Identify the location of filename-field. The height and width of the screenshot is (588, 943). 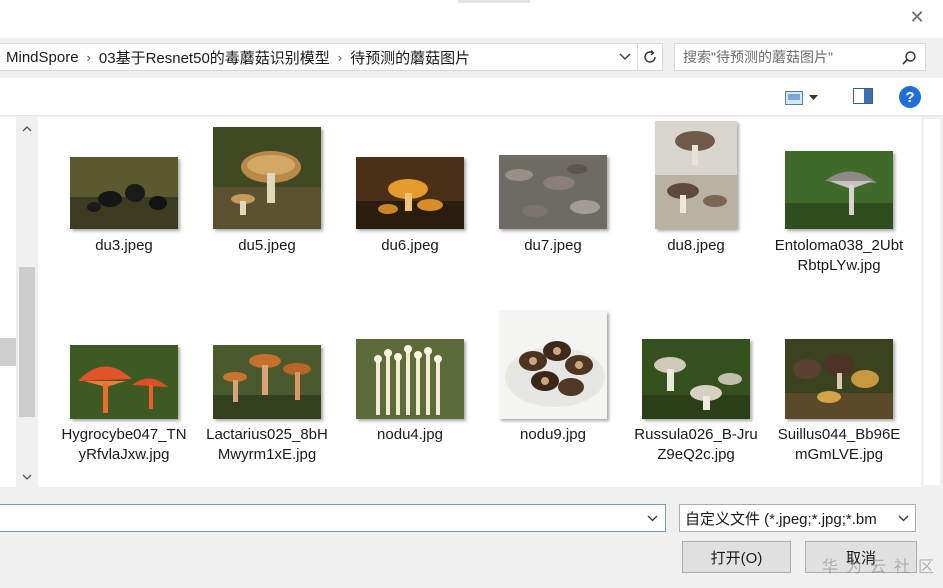
(333, 518).